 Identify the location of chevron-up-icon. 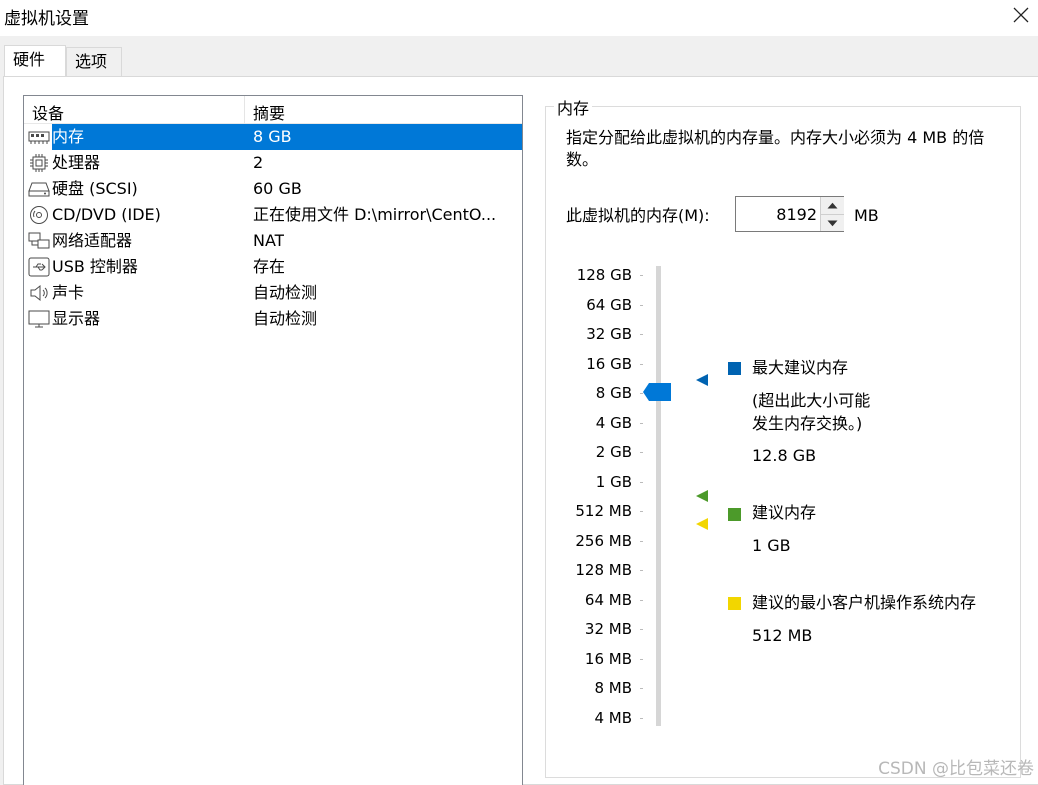
(832, 205).